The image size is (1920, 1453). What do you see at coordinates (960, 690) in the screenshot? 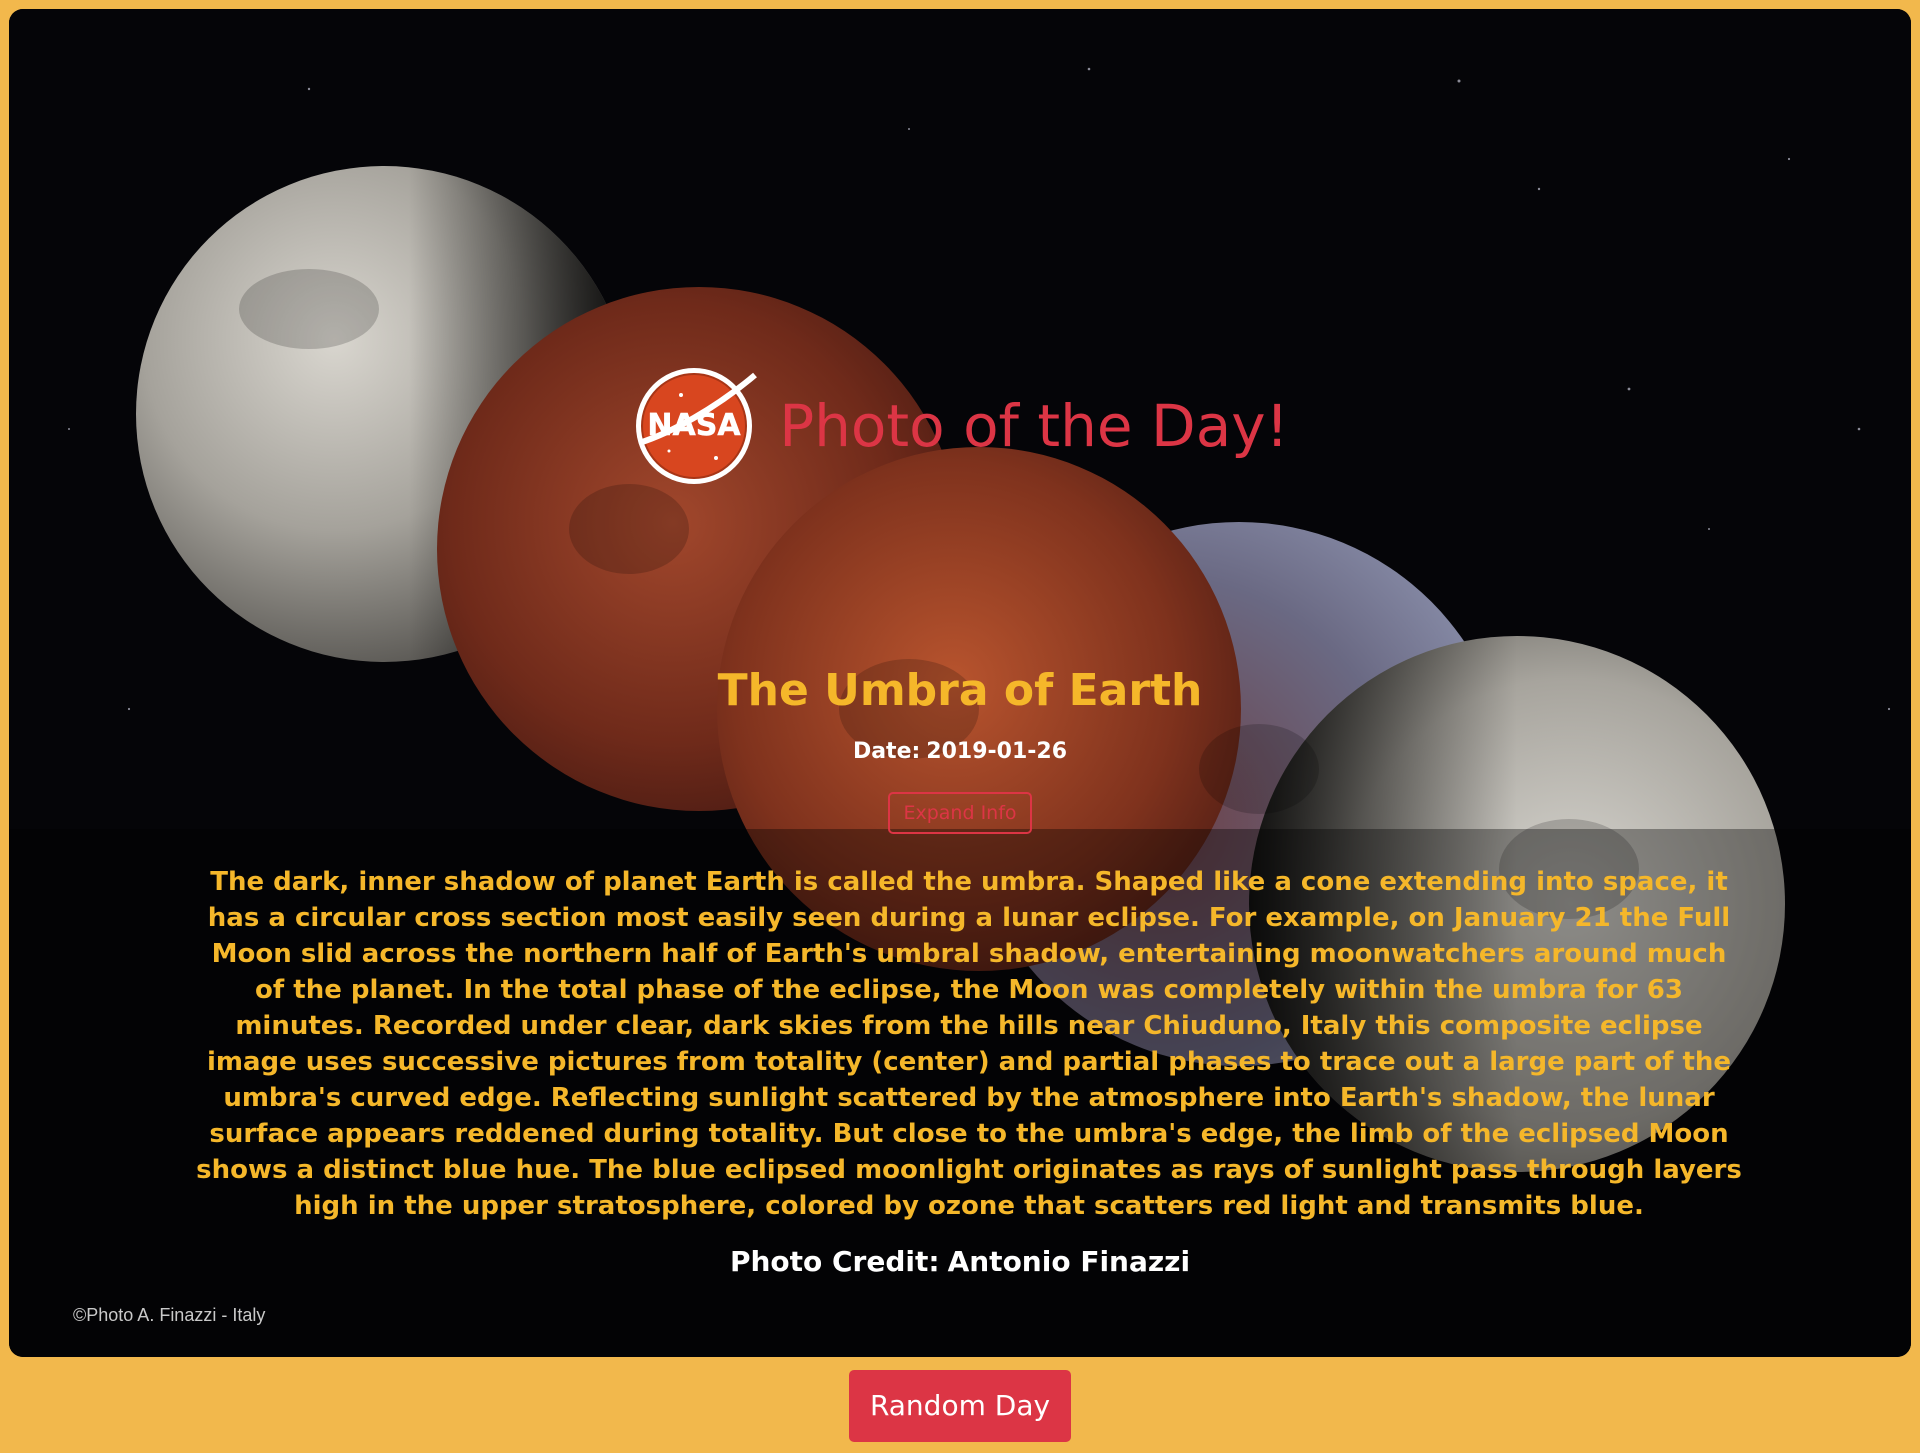
I see `photo-title: The Umbra of Earth` at bounding box center [960, 690].